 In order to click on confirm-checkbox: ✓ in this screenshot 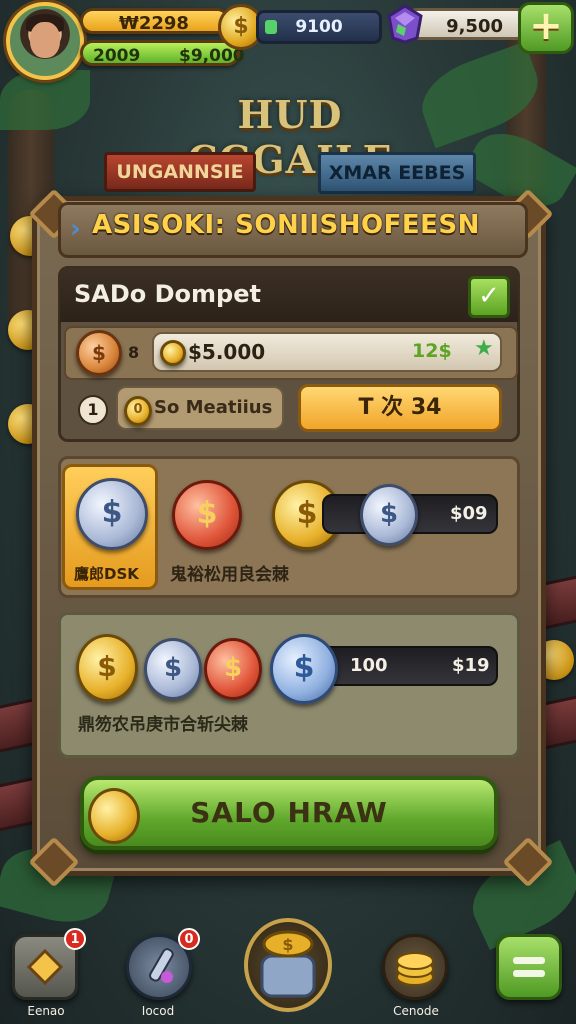, I will do `click(489, 297)`.